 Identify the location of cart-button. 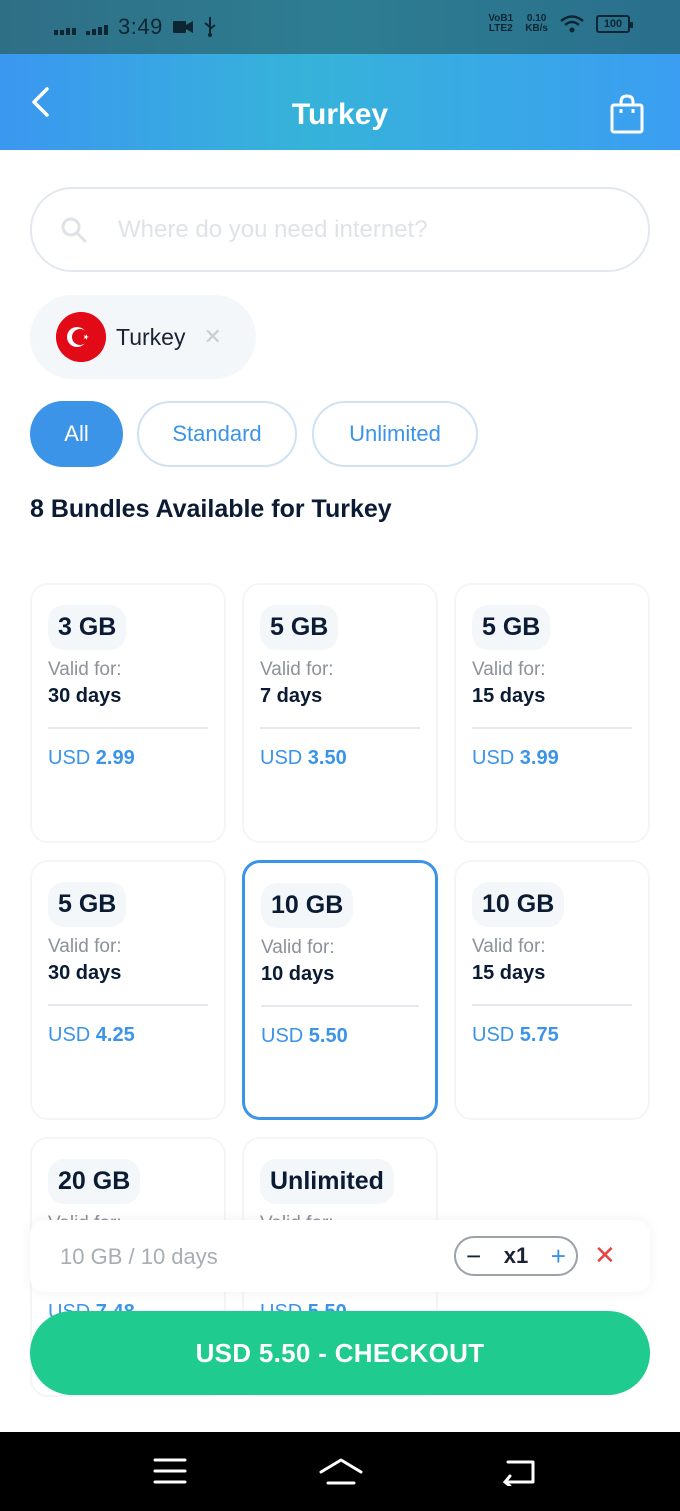
(628, 114).